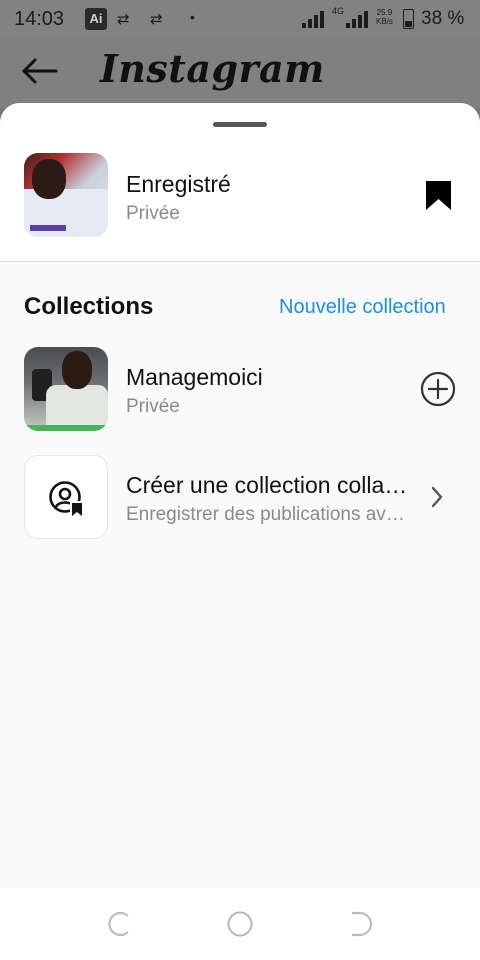  Describe the element at coordinates (437, 497) in the screenshot. I see `chevron-right-icon` at that location.